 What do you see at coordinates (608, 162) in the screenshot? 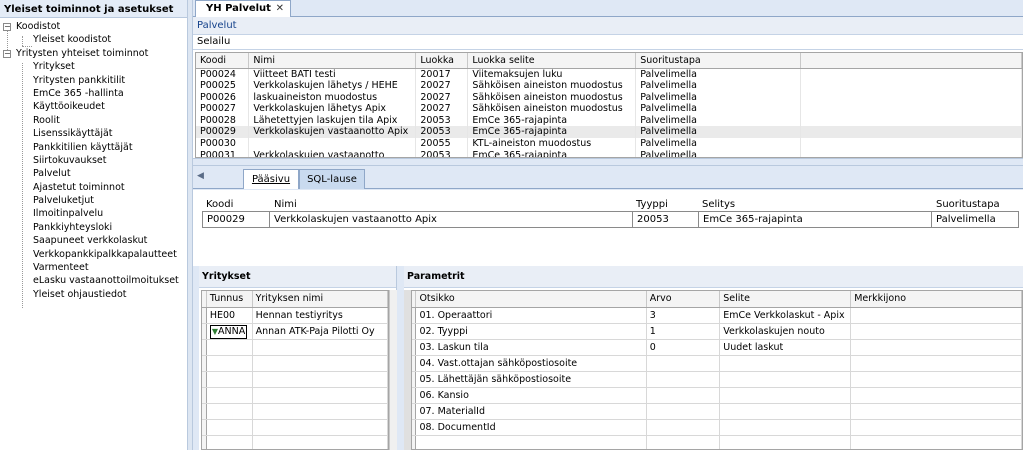
I see `horizontal-splitter` at bounding box center [608, 162].